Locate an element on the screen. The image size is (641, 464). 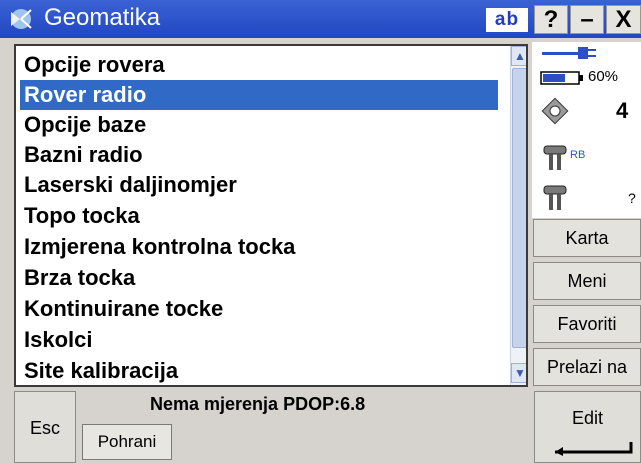
list-item: Laserski daljinomjer is located at coordinates (259, 185).